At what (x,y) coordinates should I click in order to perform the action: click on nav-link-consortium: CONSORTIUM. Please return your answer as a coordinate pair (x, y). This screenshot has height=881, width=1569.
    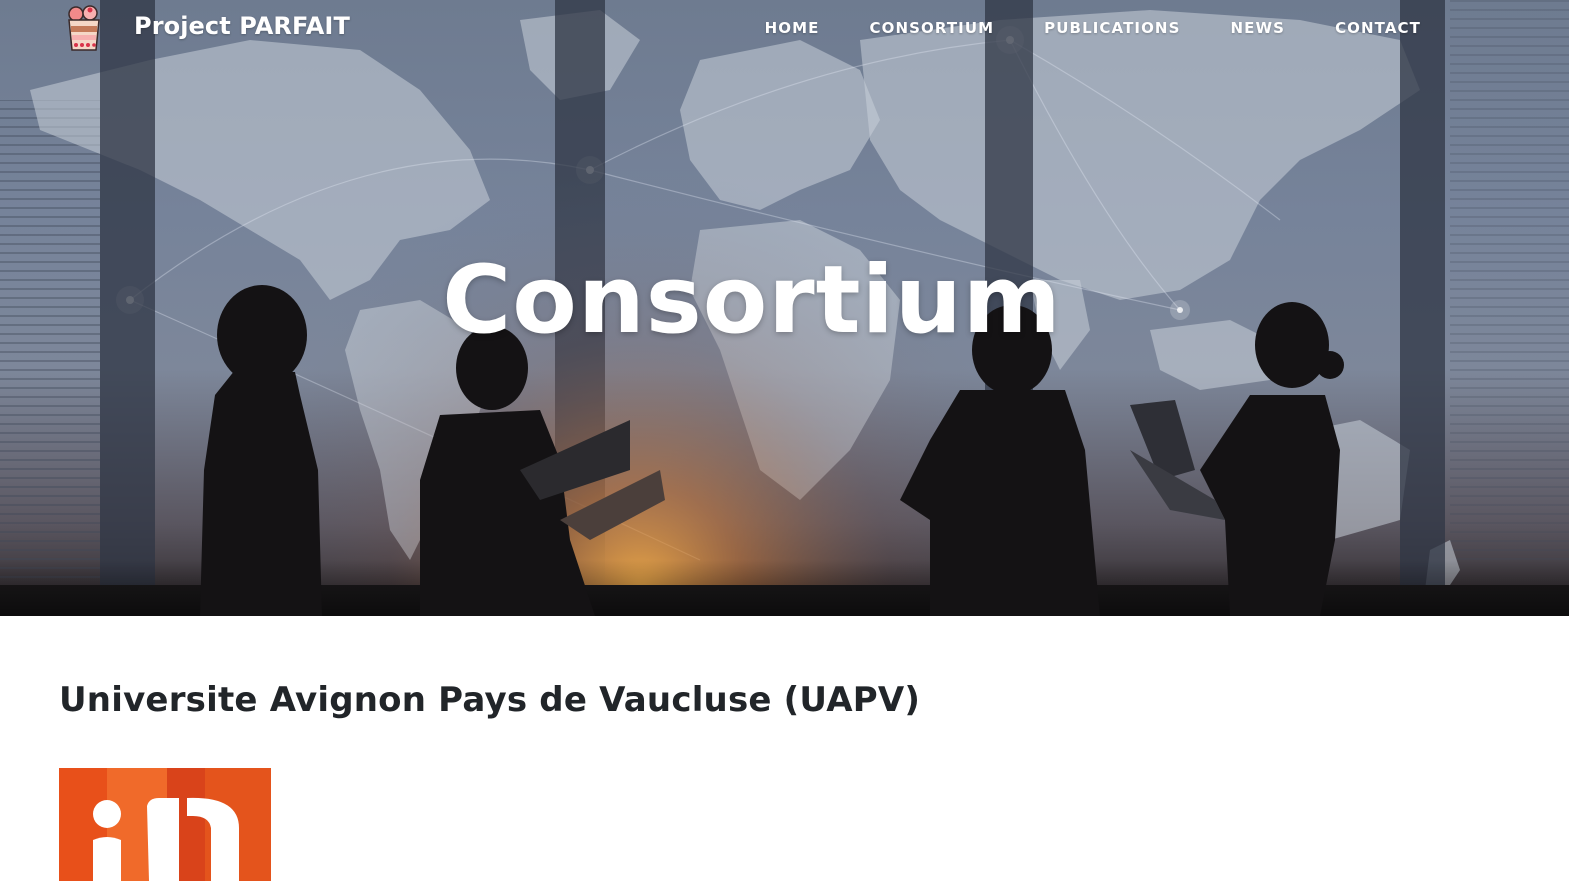
    Looking at the image, I should click on (932, 28).